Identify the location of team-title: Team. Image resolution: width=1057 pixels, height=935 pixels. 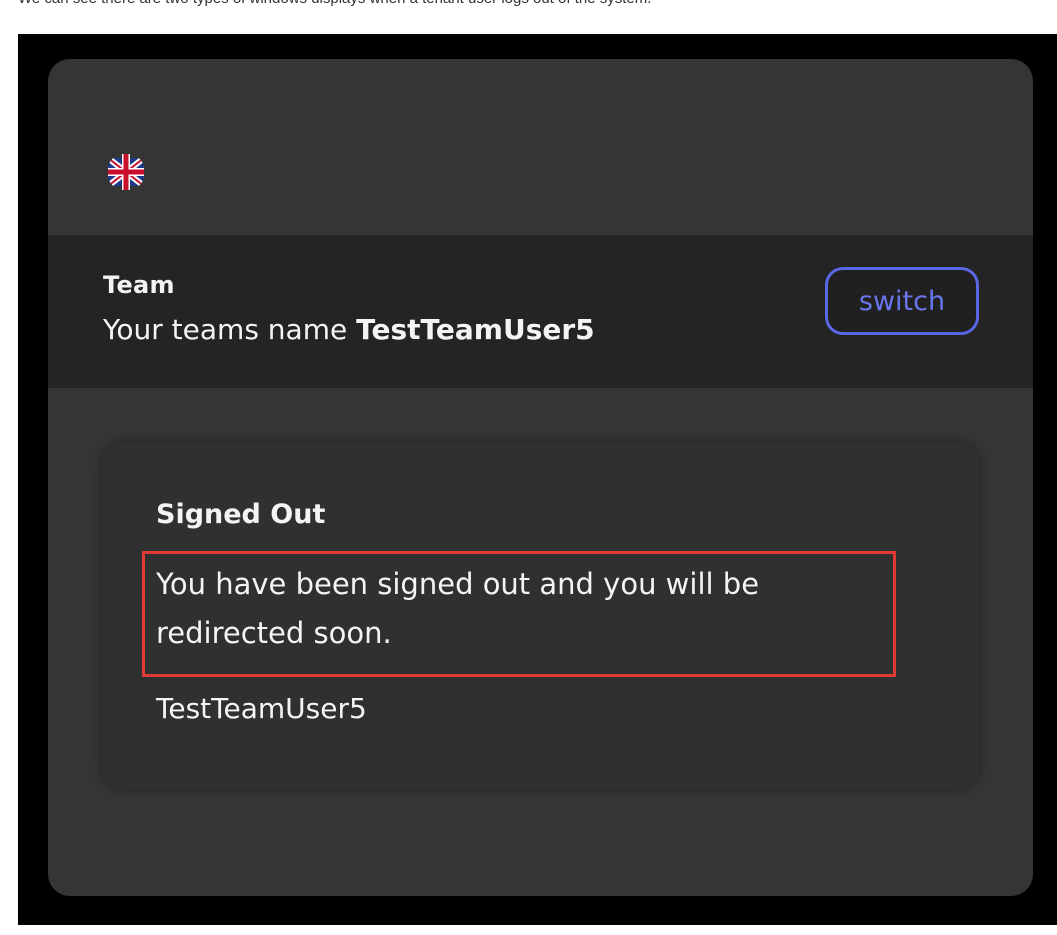
(139, 285).